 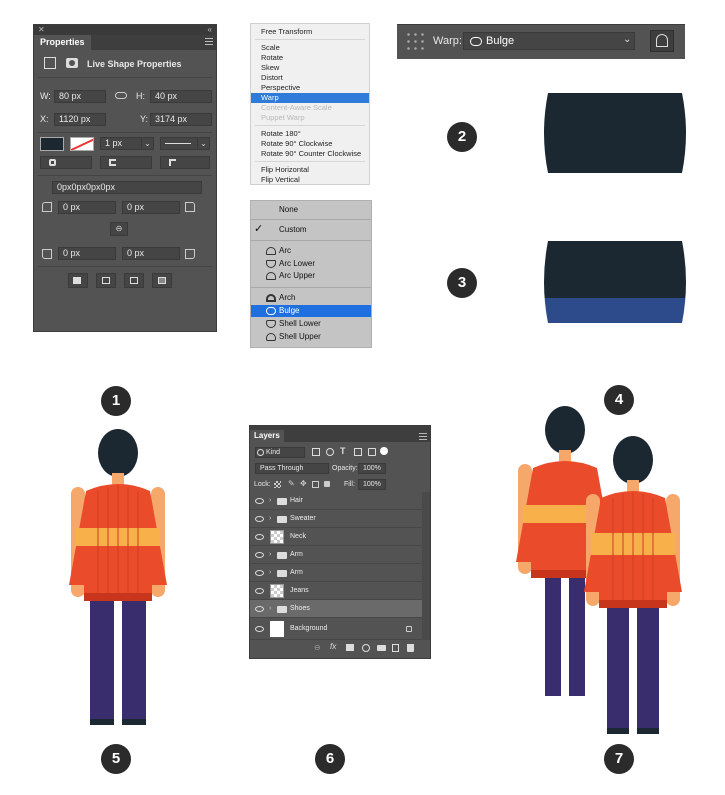 I want to click on x-field: 1120 px, so click(x=80, y=119).